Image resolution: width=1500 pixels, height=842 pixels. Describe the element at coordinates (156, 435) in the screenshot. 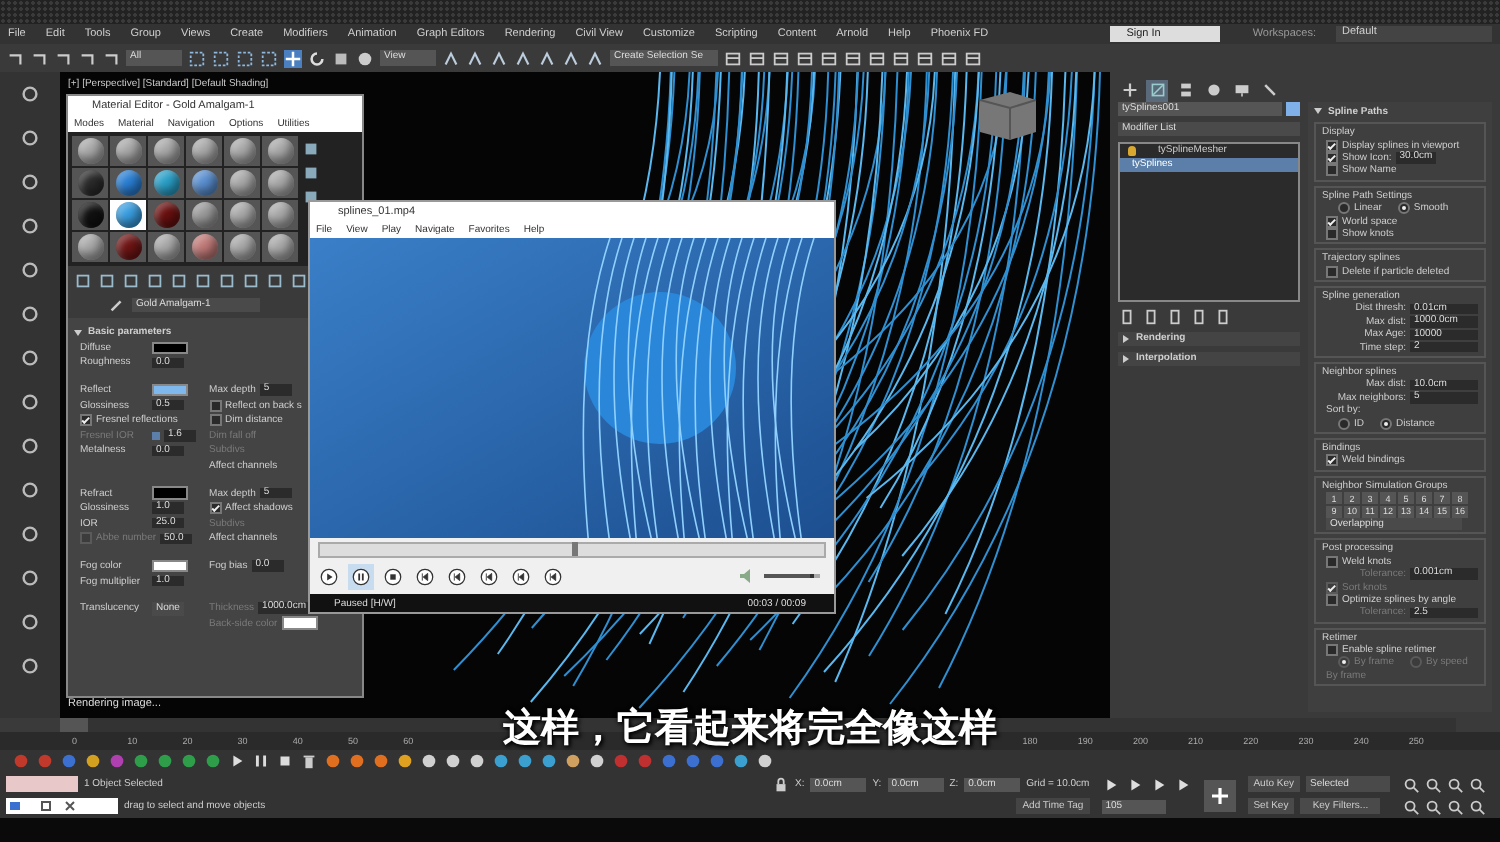

I see `lock-toggle` at that location.